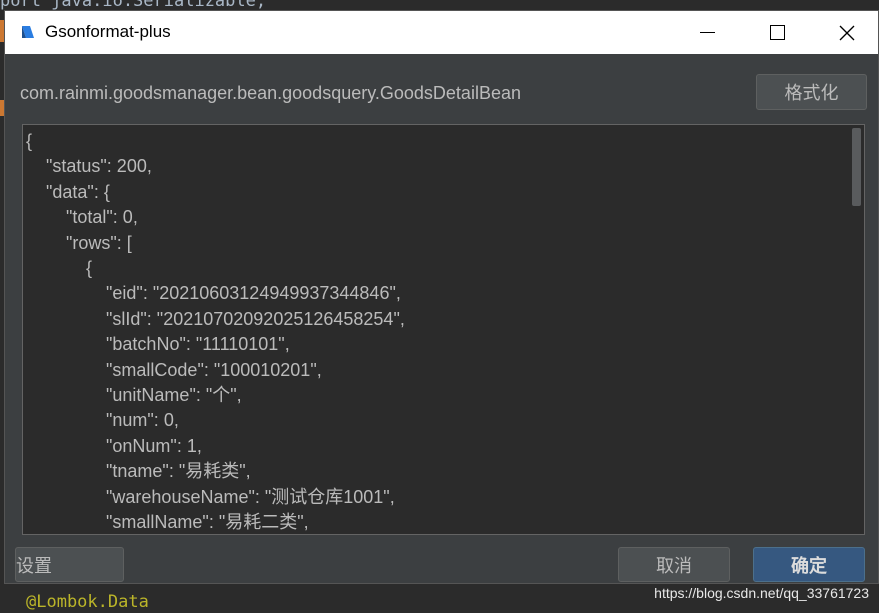 The image size is (879, 613). I want to click on window-title: Gsonformat-plus, so click(108, 31).